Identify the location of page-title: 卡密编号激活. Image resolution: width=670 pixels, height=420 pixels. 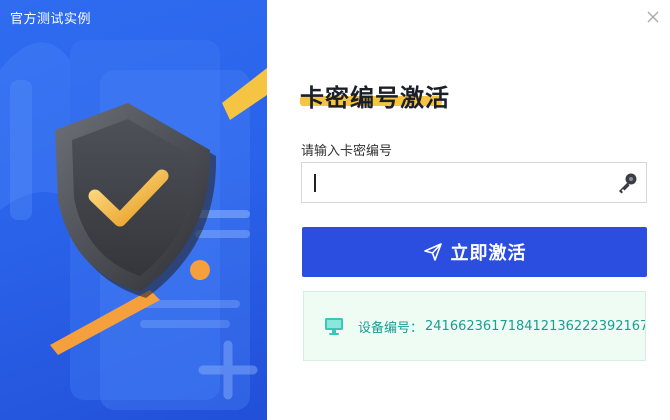
(375, 98).